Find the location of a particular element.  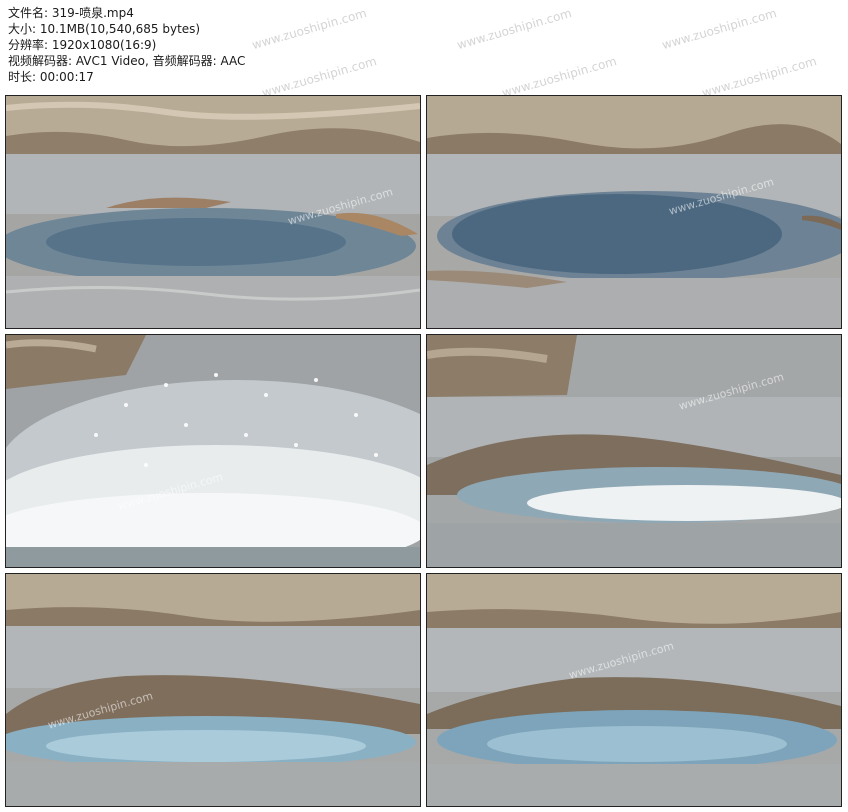

file-size-text: 大小: 10.1MB(10,540,685 bytes) is located at coordinates (104, 29).